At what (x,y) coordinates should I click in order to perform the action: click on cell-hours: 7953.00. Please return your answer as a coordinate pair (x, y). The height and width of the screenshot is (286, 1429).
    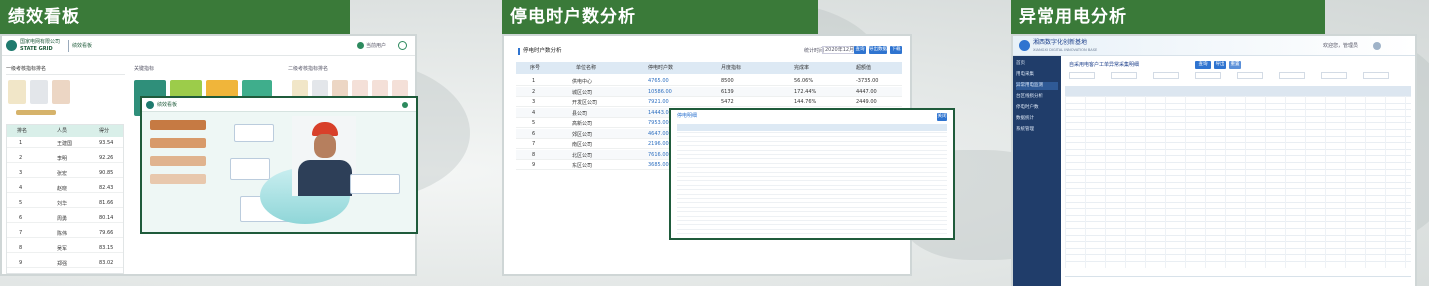
    Looking at the image, I should click on (658, 123).